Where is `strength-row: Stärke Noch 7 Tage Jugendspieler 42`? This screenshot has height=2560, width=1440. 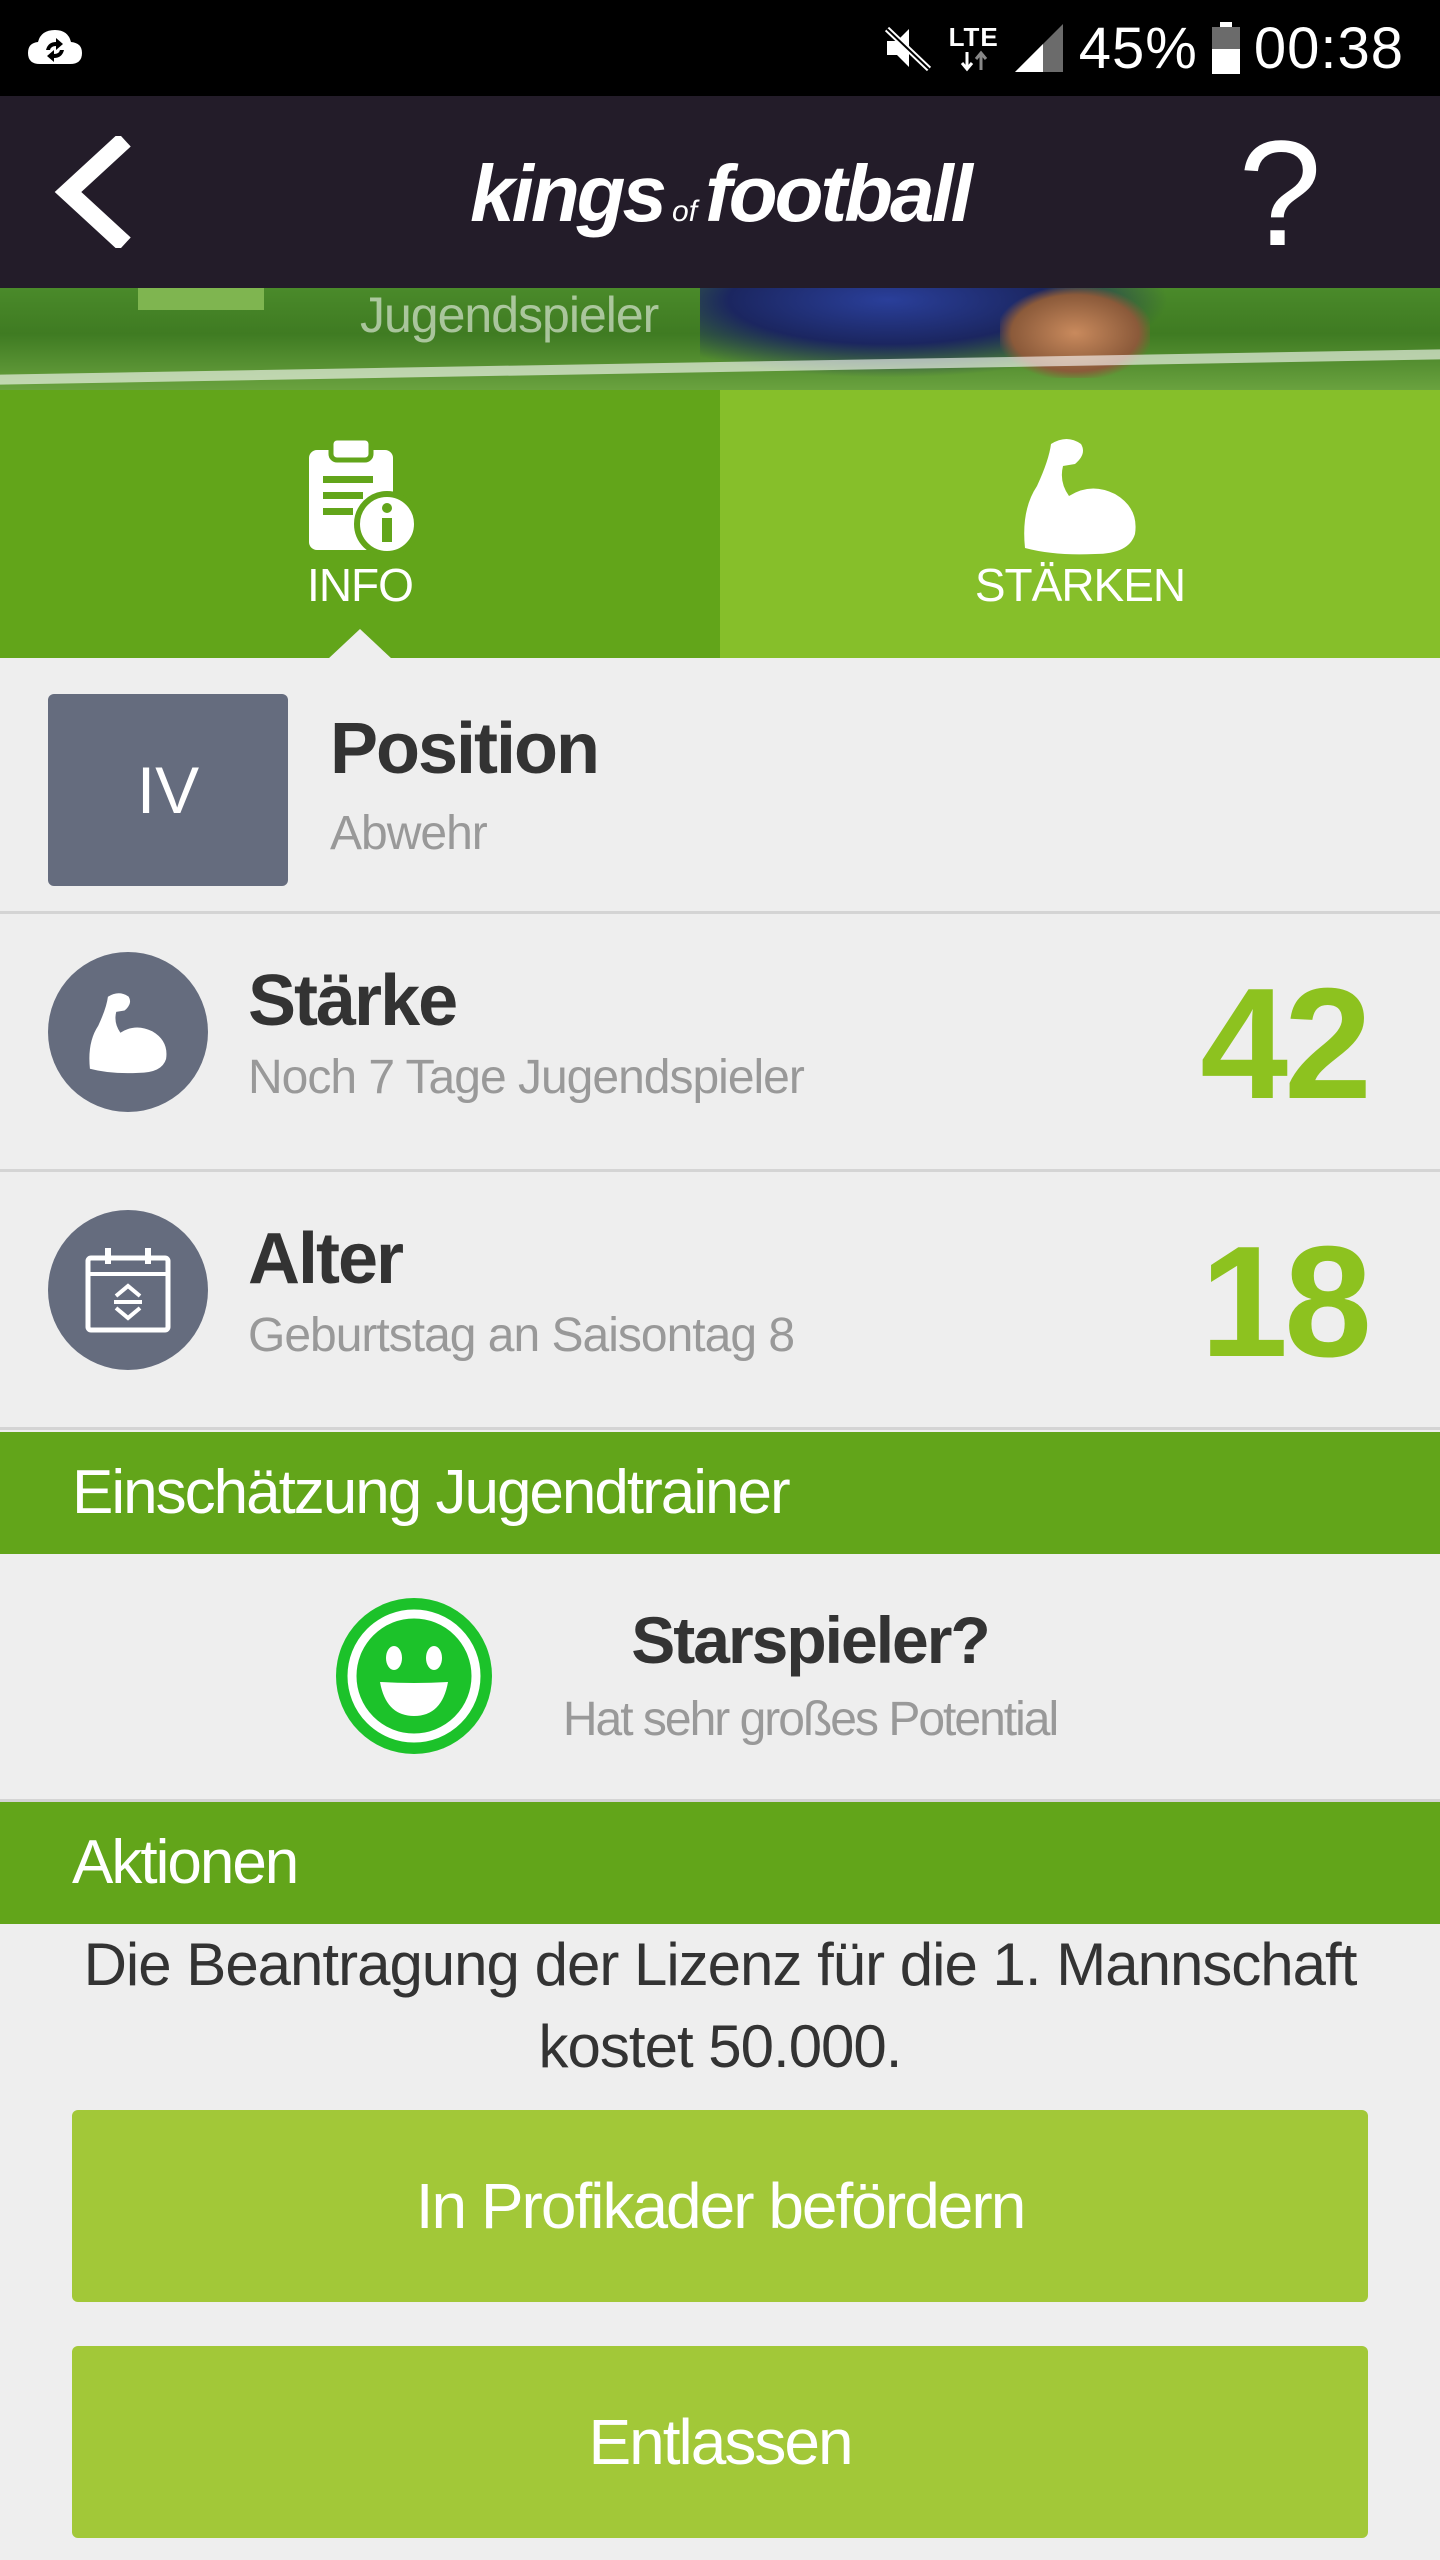
strength-row: Stärke Noch 7 Tage Jugendspieler 42 is located at coordinates (720, 1043).